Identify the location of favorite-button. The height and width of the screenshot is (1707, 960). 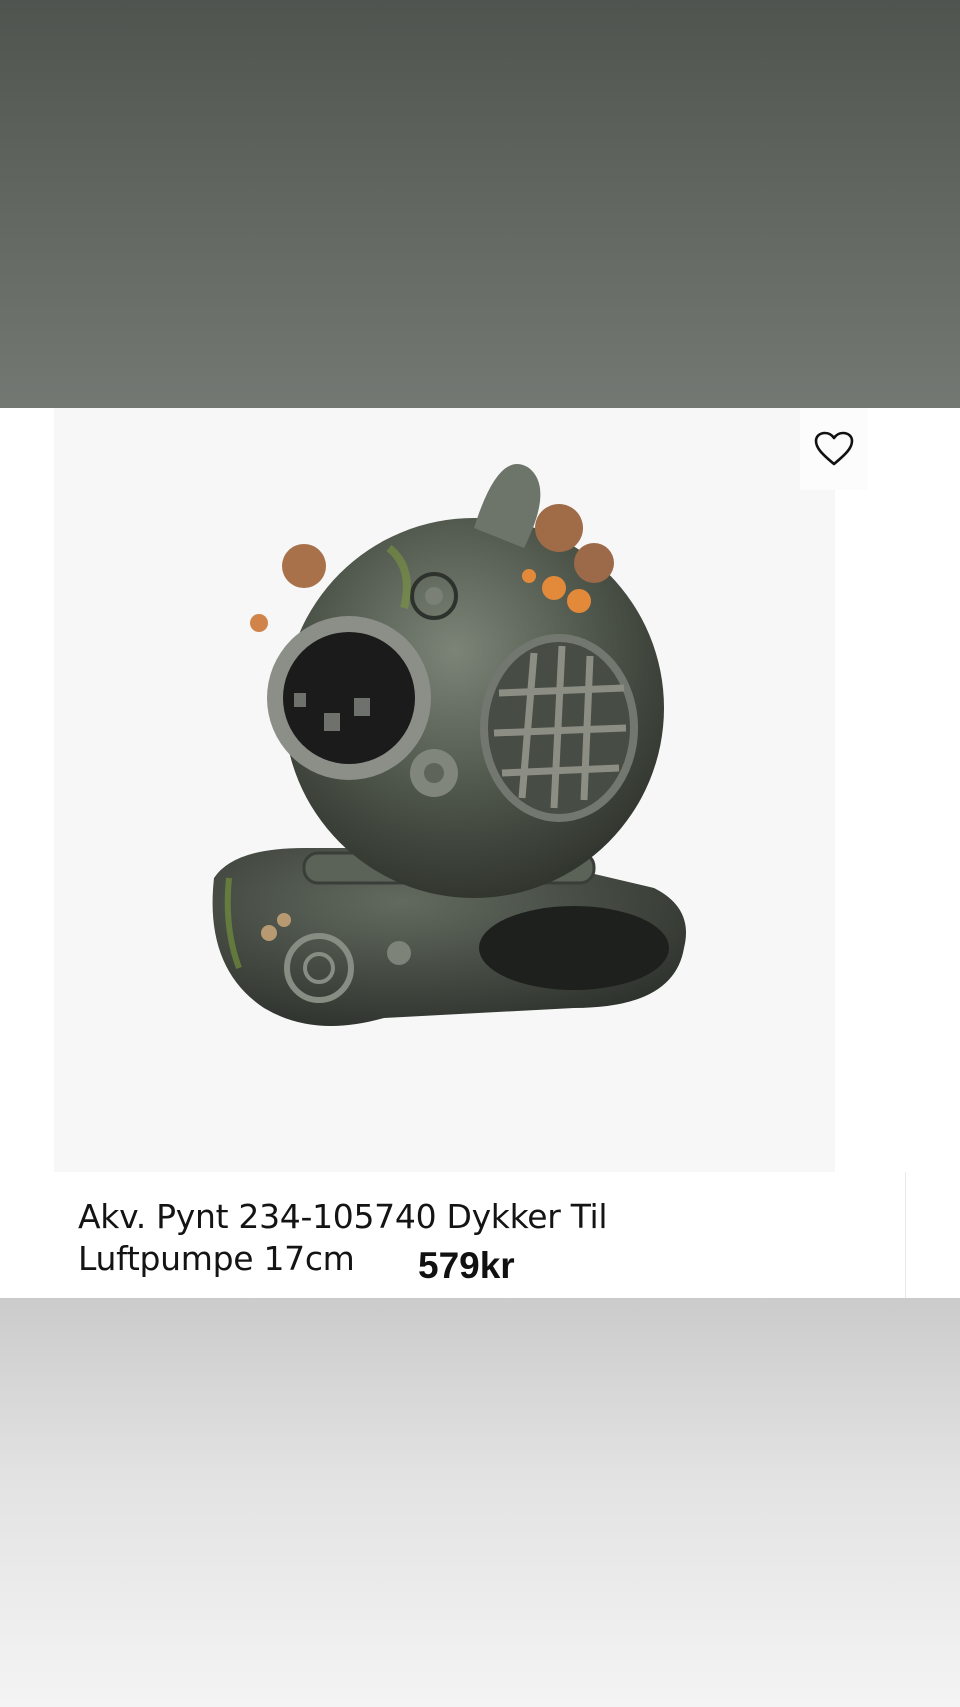
(834, 449).